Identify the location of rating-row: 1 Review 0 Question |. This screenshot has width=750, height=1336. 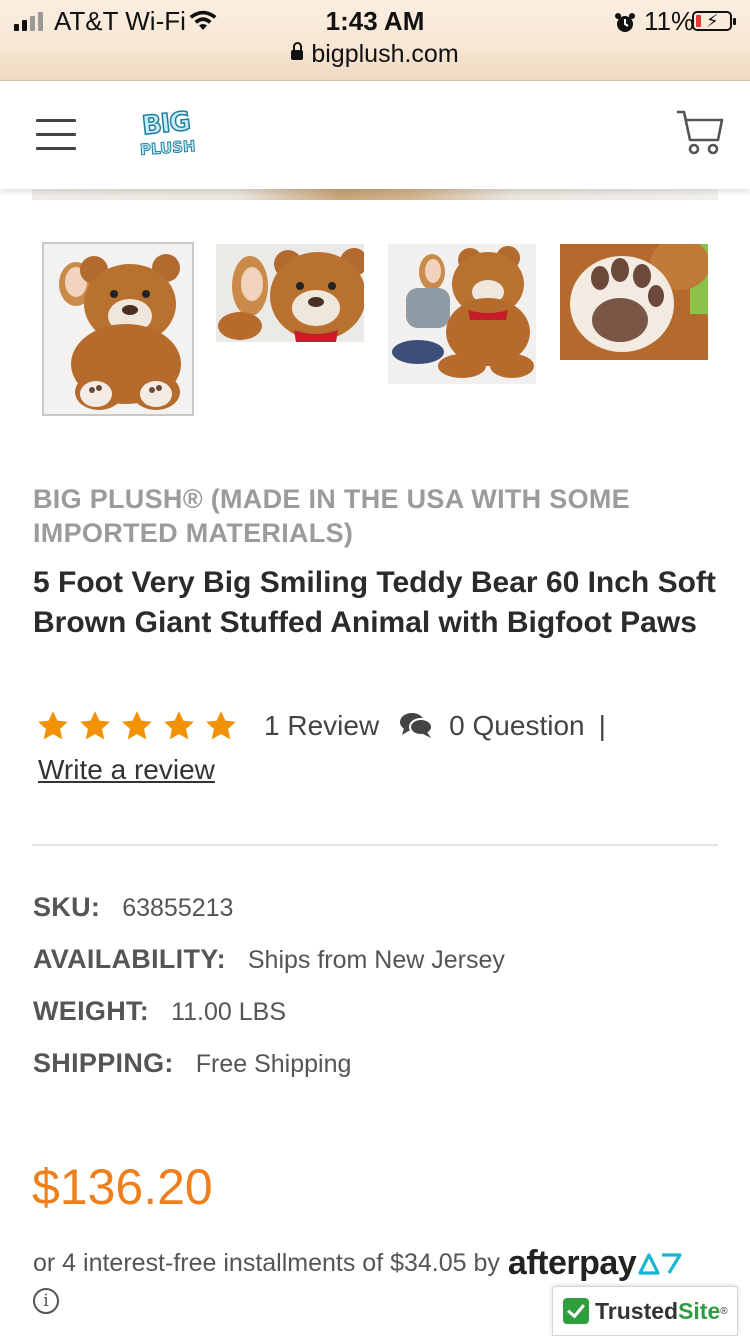
(321, 726).